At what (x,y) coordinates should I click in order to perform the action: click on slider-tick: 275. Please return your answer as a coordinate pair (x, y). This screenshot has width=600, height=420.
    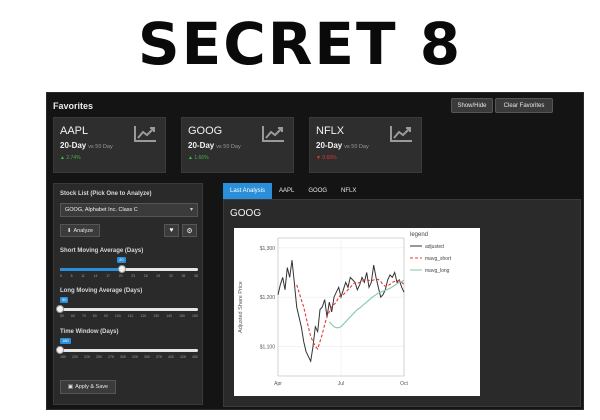
    Looking at the image, I should click on (111, 357).